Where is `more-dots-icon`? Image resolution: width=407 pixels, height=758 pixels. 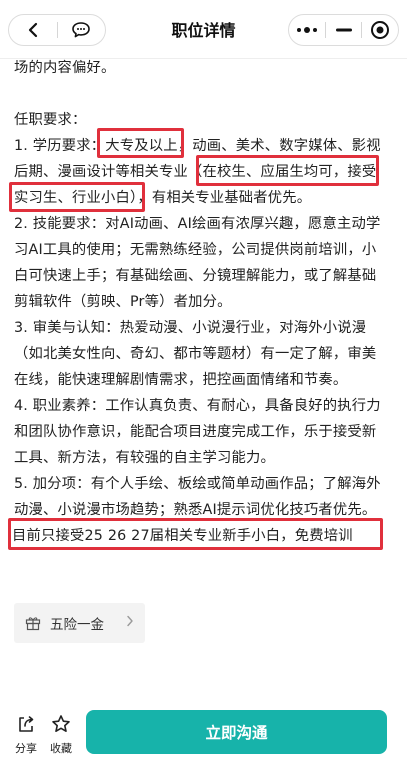
more-dots-icon is located at coordinates (306, 30).